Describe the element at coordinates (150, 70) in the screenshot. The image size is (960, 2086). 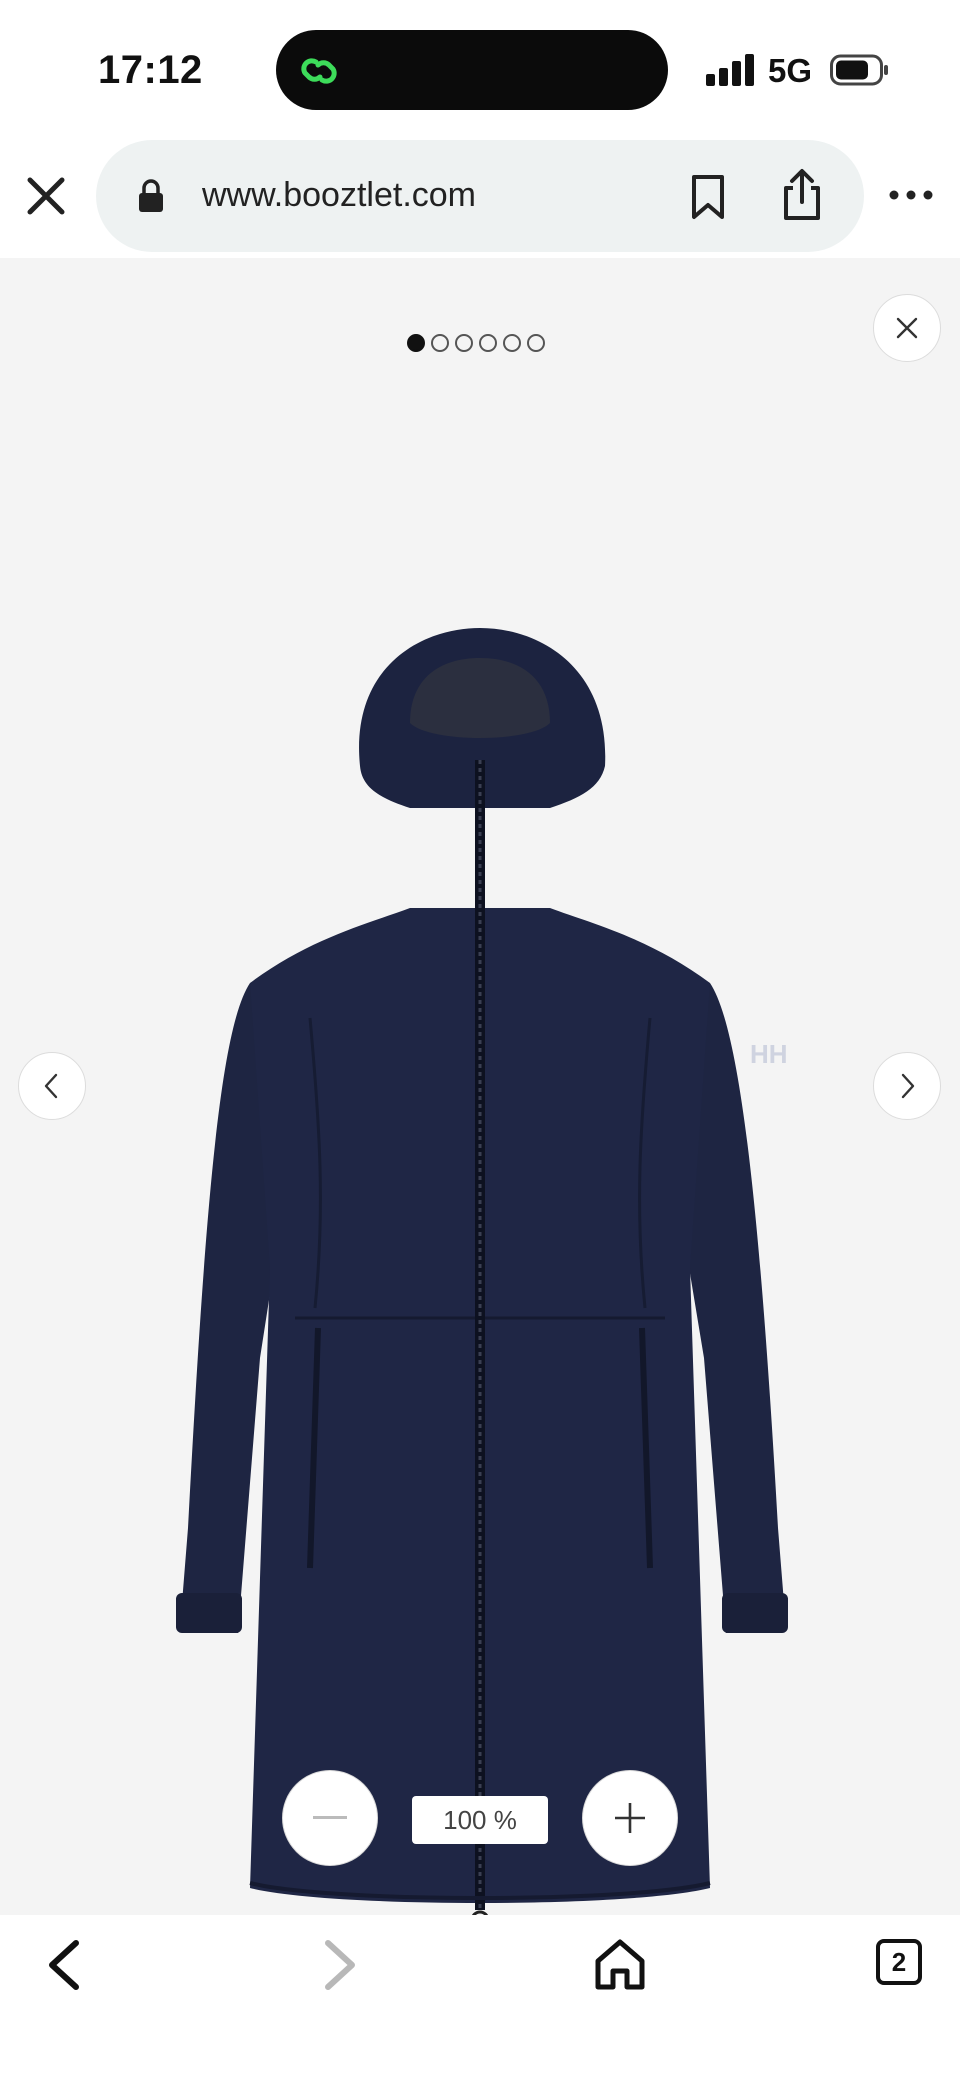
I see `status-time: 17:12` at that location.